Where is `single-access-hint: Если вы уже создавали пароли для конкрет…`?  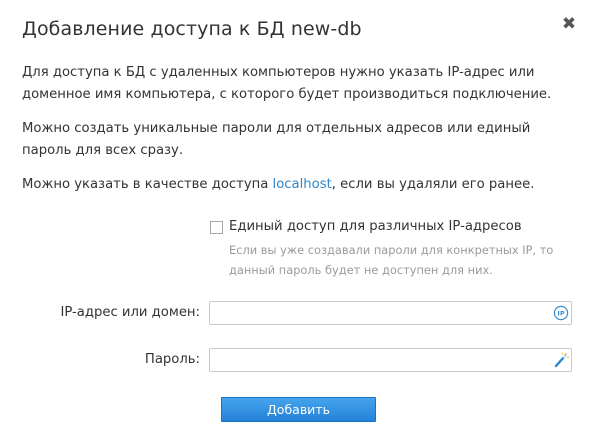
single-access-hint: Если вы уже создавали пароли для конкрет… is located at coordinates (391, 260).